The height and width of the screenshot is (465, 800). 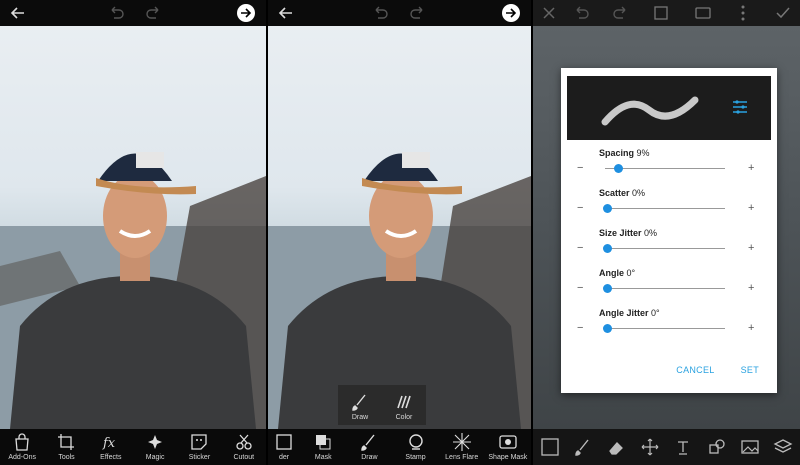 What do you see at coordinates (404, 402) in the screenshot?
I see `color-icon` at bounding box center [404, 402].